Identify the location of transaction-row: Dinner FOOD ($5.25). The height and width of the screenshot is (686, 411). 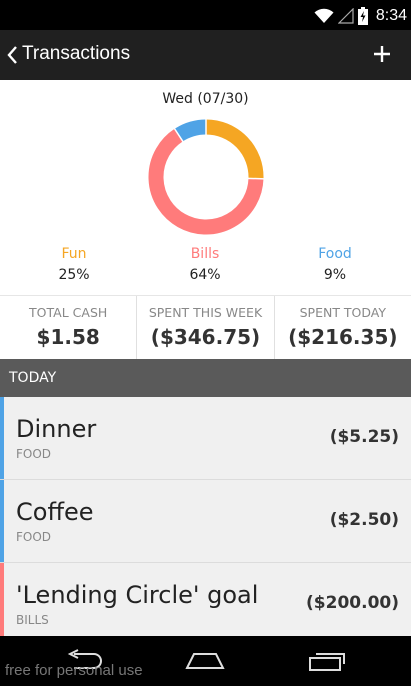
(205, 438).